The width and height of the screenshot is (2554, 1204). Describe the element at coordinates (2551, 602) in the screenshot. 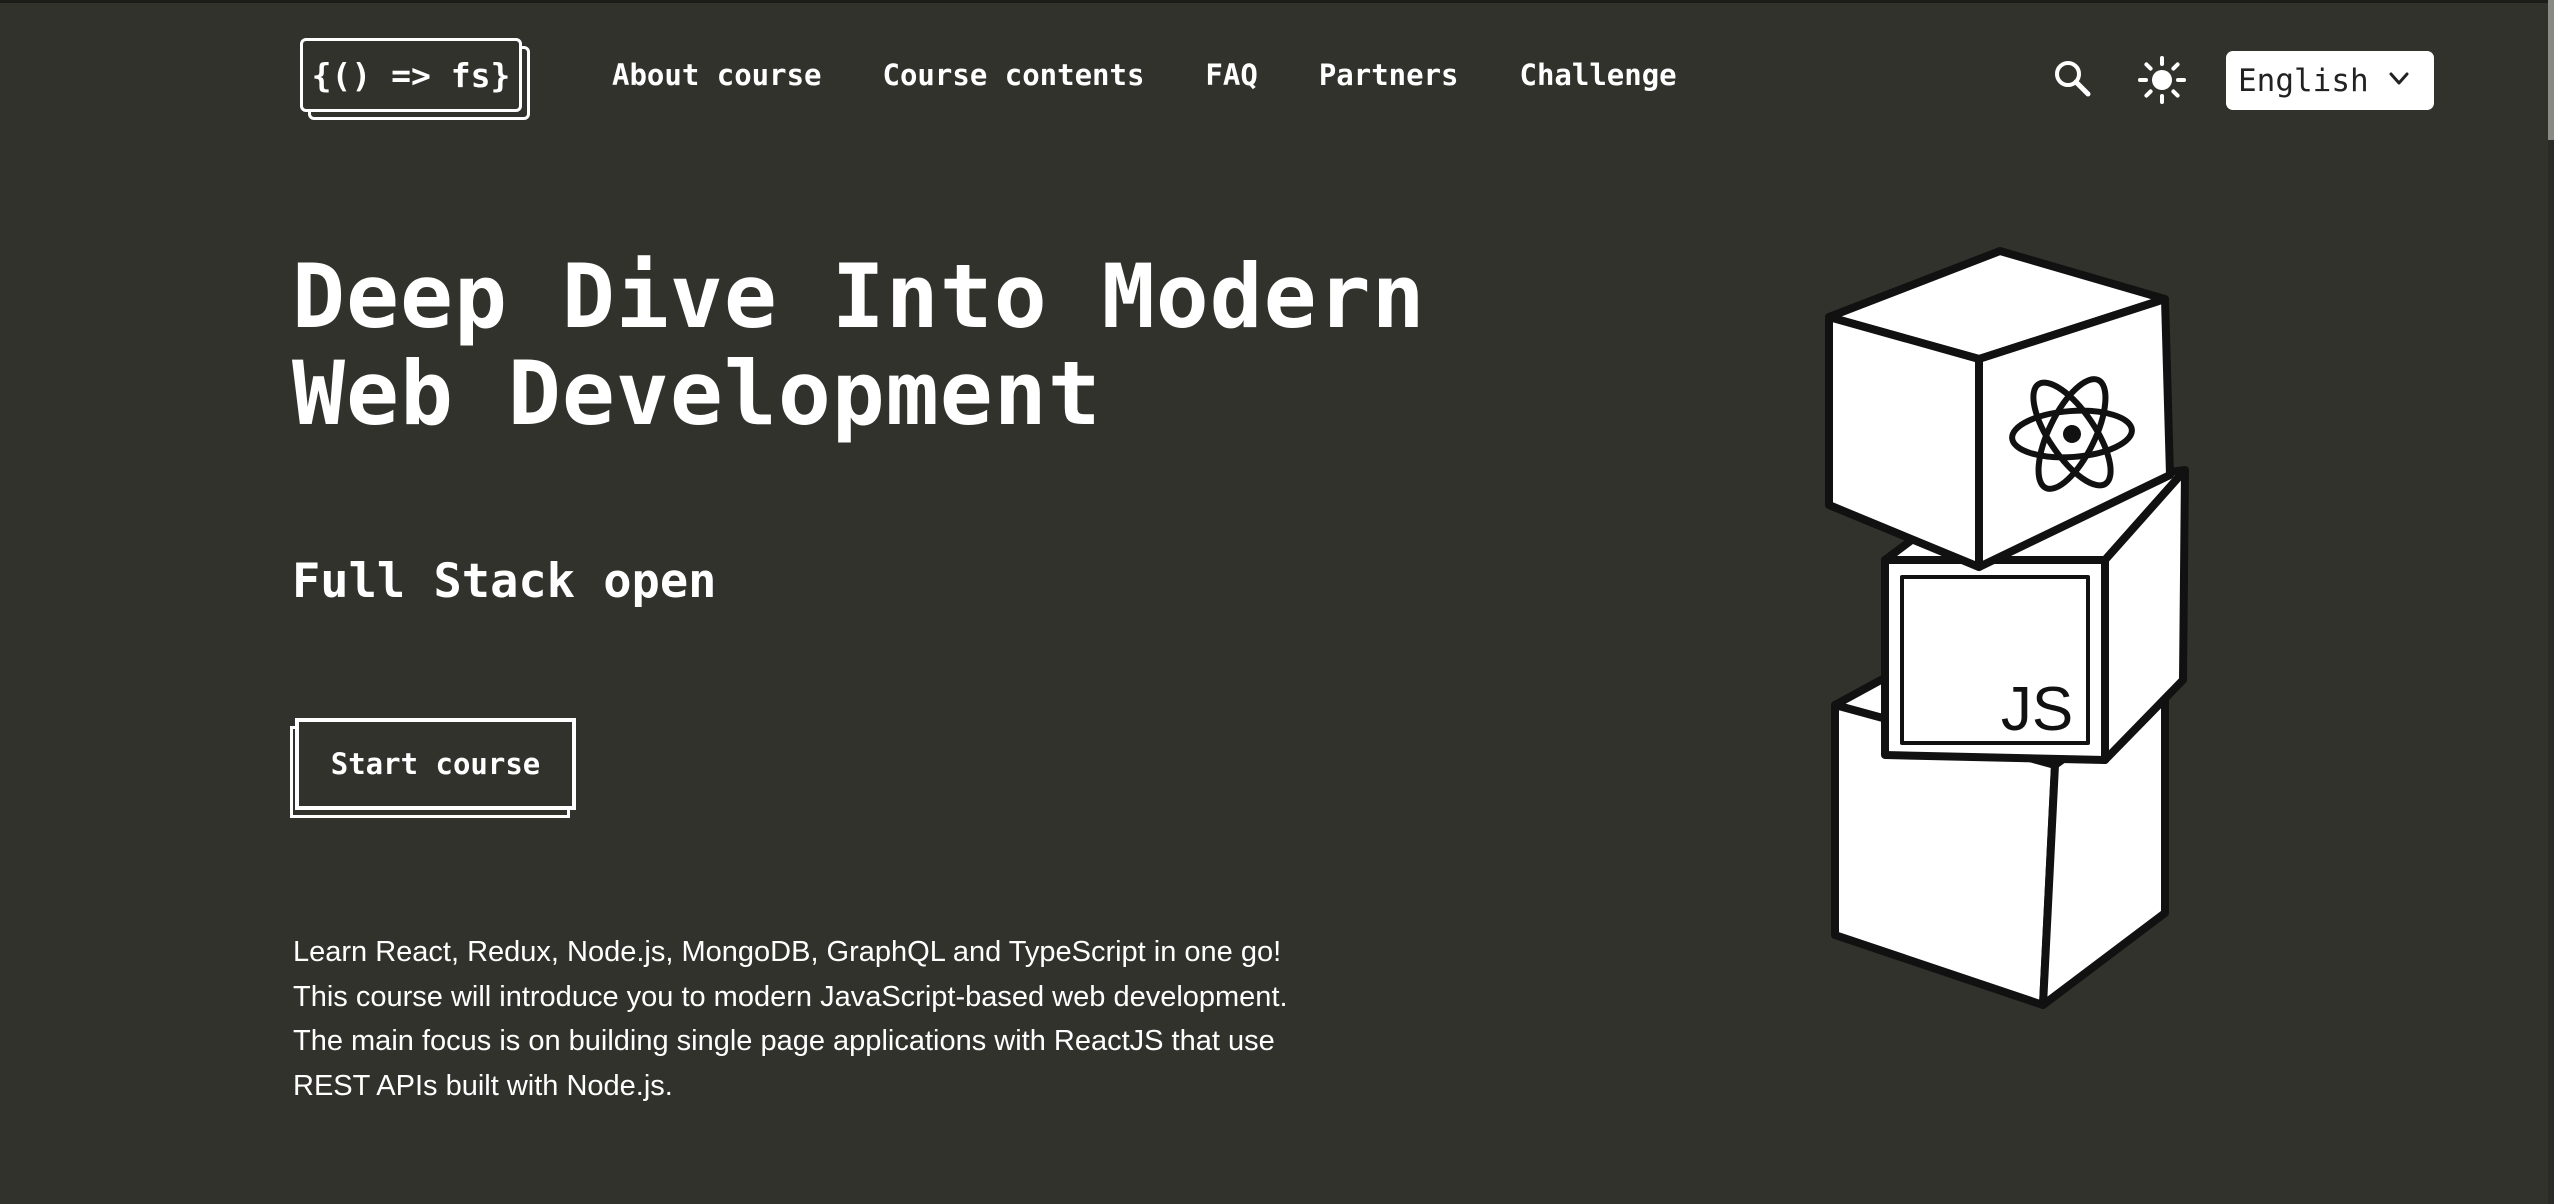

I see `page-scrollbar` at that location.